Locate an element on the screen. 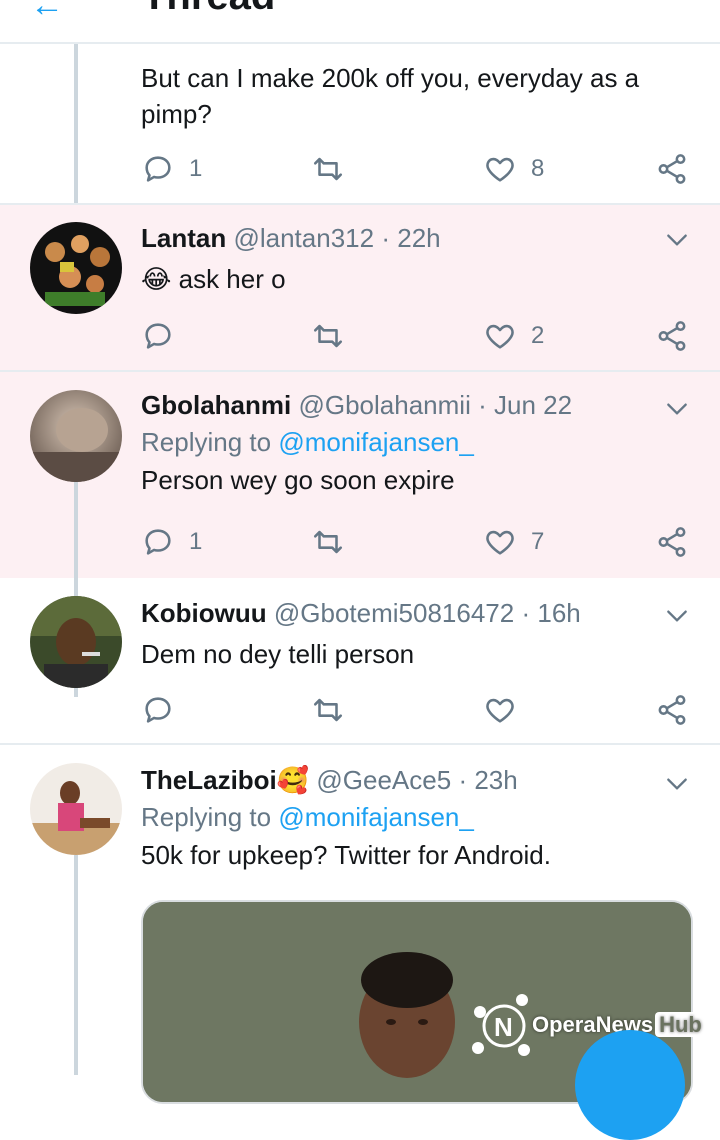  top-app-bar: ← Thread is located at coordinates (360, 22).